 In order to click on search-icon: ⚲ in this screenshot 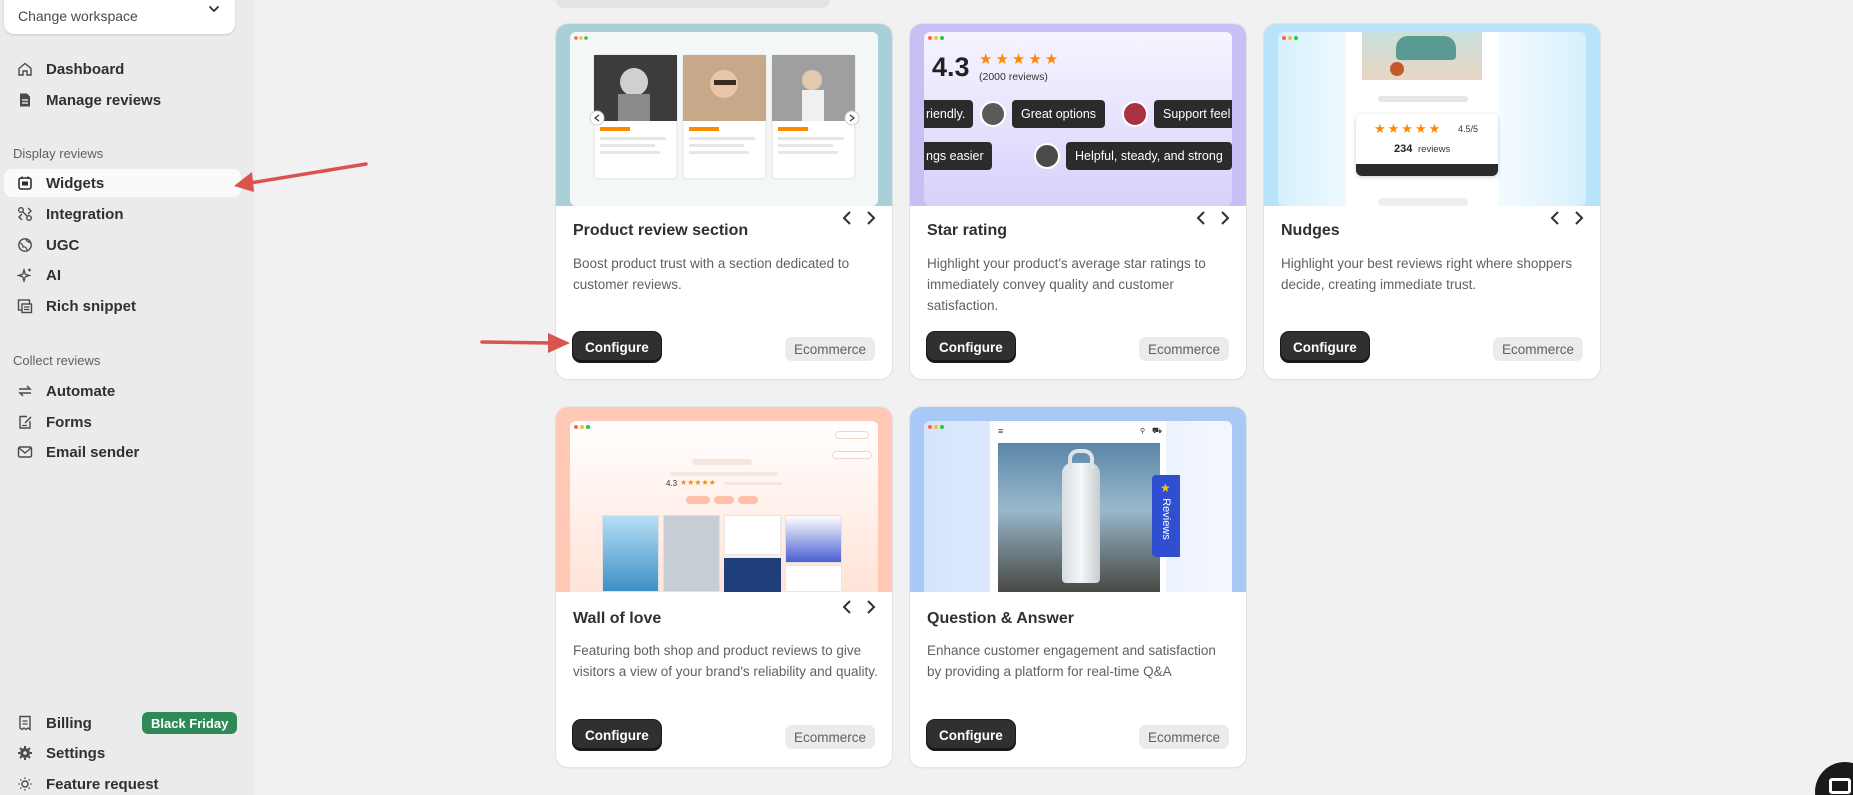, I will do `click(1143, 431)`.